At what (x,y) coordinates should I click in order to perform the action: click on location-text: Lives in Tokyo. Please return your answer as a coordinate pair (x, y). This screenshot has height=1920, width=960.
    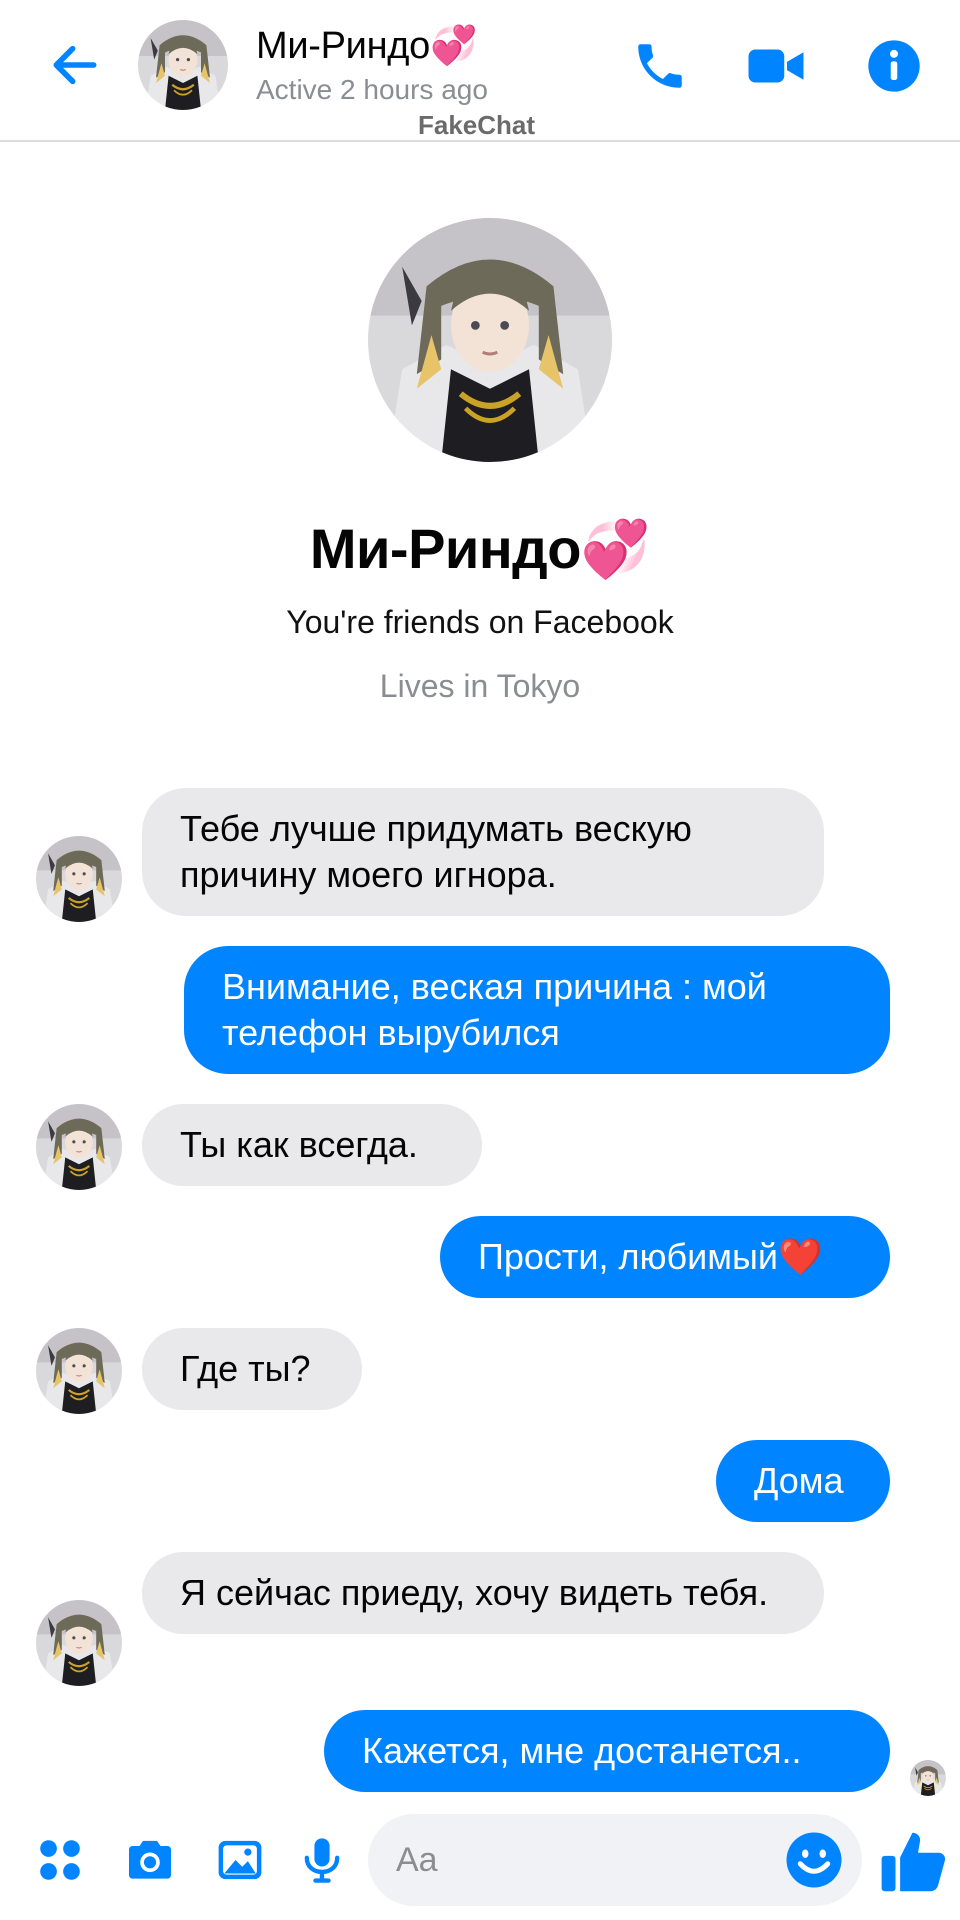
    Looking at the image, I should click on (480, 686).